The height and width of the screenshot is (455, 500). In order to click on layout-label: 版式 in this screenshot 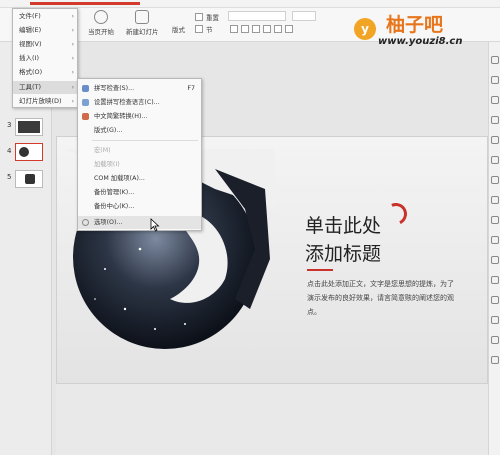, I will do `click(178, 30)`.